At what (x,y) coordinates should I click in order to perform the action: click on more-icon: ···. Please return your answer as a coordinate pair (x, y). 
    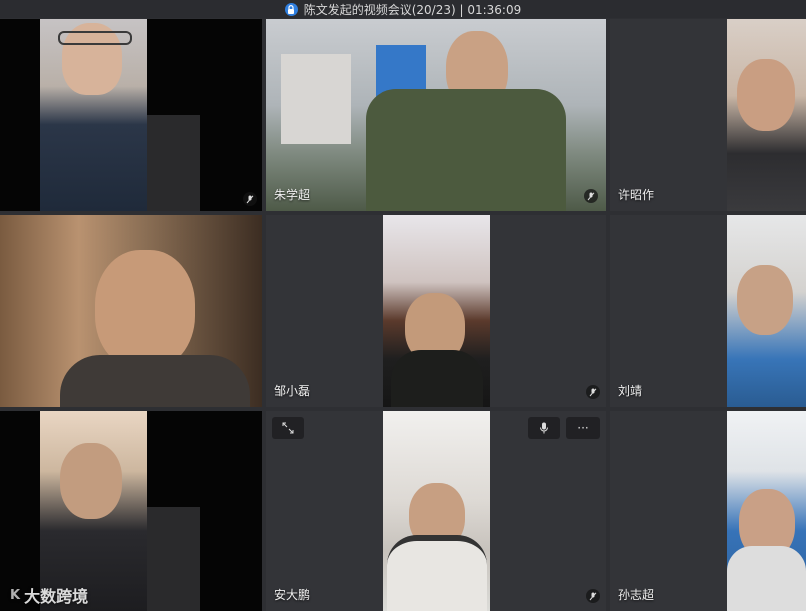
    Looking at the image, I should click on (583, 428).